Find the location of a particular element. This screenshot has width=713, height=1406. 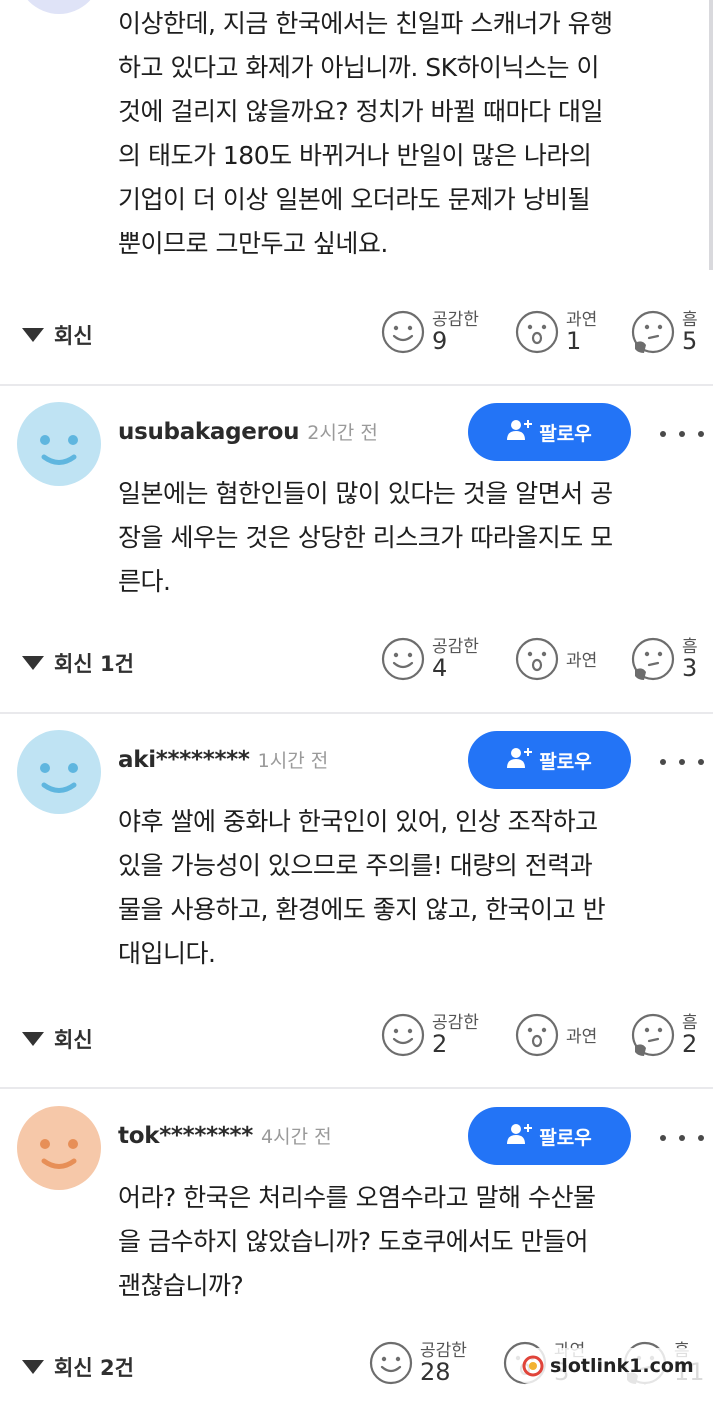

comment-text-line: 괜찮습니까? is located at coordinates (181, 1285).